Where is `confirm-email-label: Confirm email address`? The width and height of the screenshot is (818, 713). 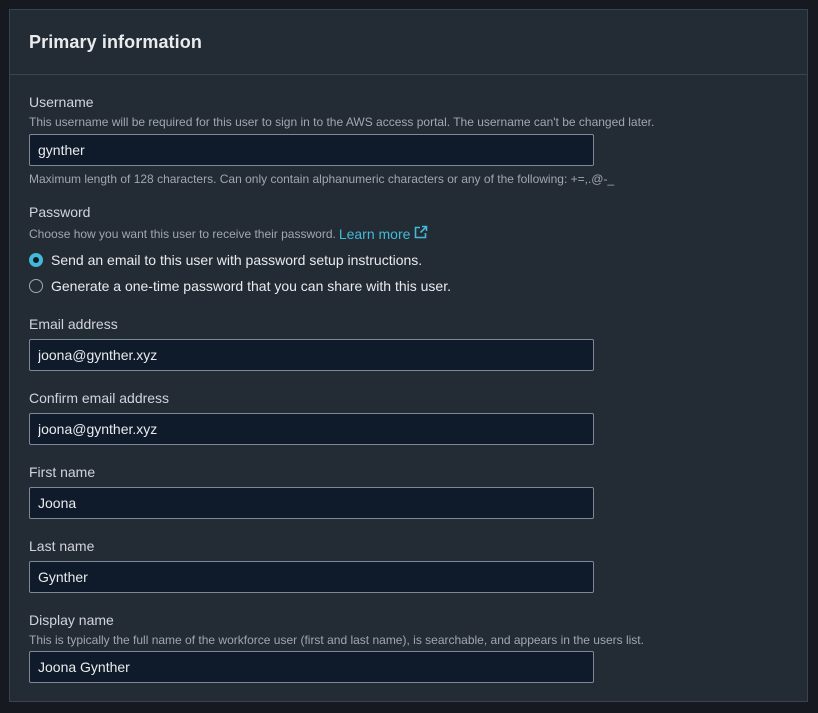 confirm-email-label: Confirm email address is located at coordinates (99, 398).